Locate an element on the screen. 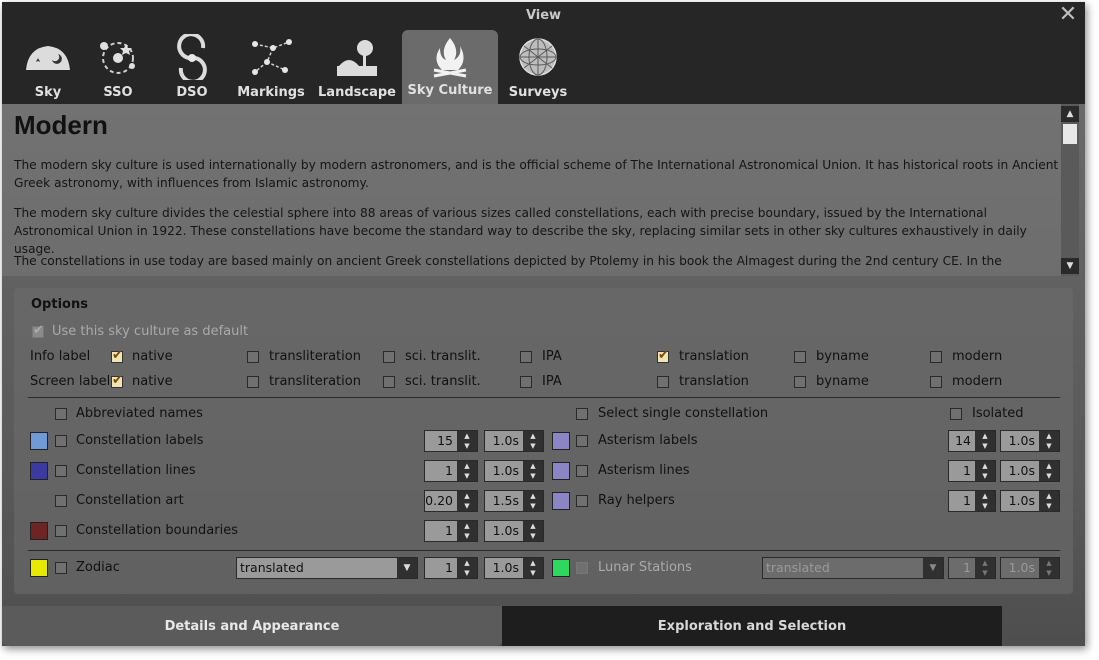 The height and width of the screenshot is (660, 1099). constellation-art-intensity-spinbox: 0.20 ▲ ▼ is located at coordinates (451, 501).